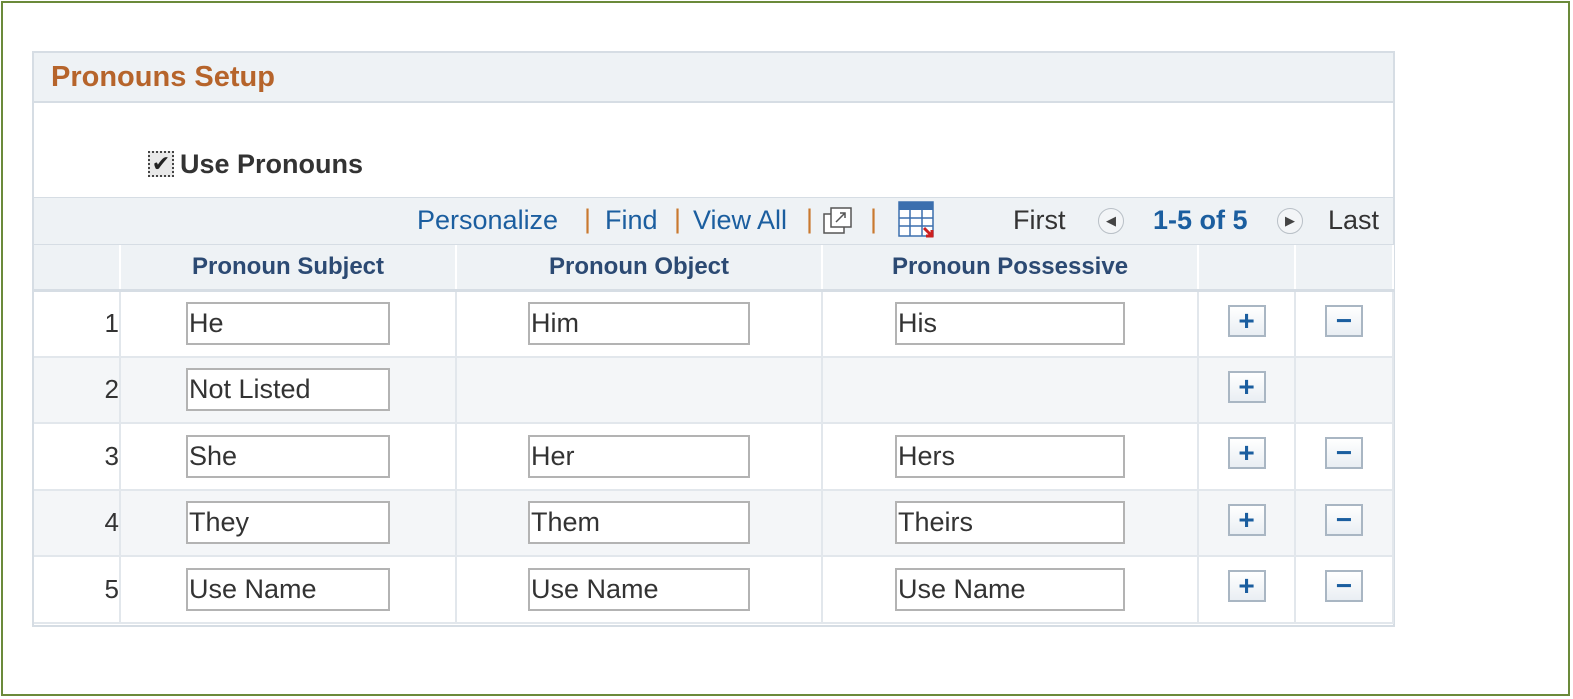 This screenshot has height=699, width=1573. I want to click on row-number: 4, so click(77, 523).